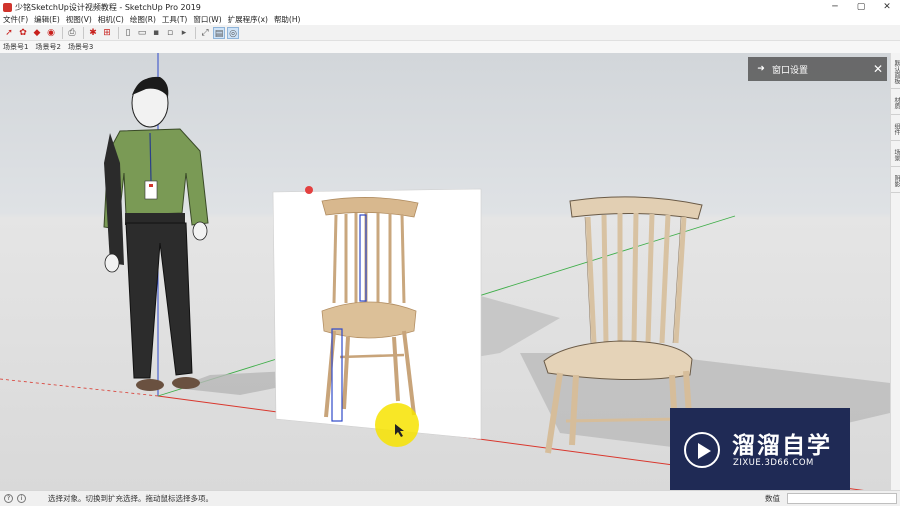 The height and width of the screenshot is (506, 900). What do you see at coordinates (107, 33) in the screenshot?
I see `cube-icon: ⊞` at bounding box center [107, 33].